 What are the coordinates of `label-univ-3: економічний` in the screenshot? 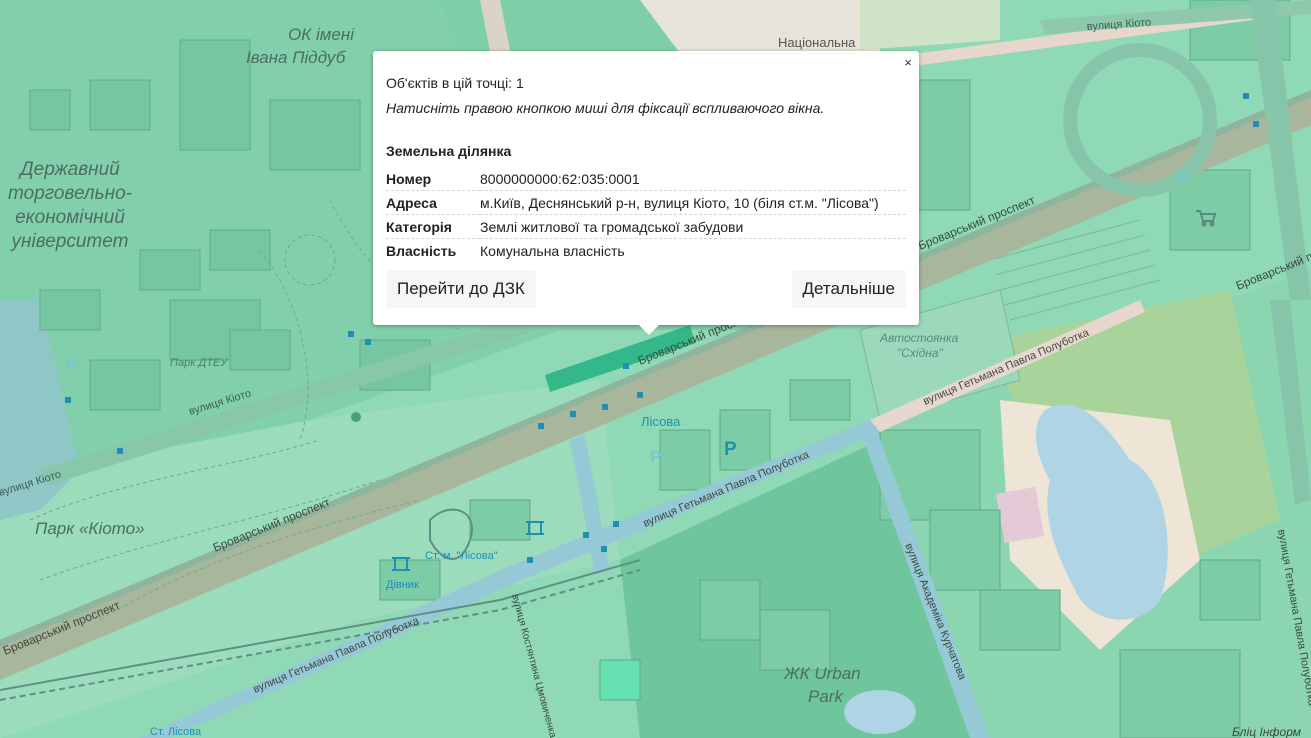 It's located at (70, 217).